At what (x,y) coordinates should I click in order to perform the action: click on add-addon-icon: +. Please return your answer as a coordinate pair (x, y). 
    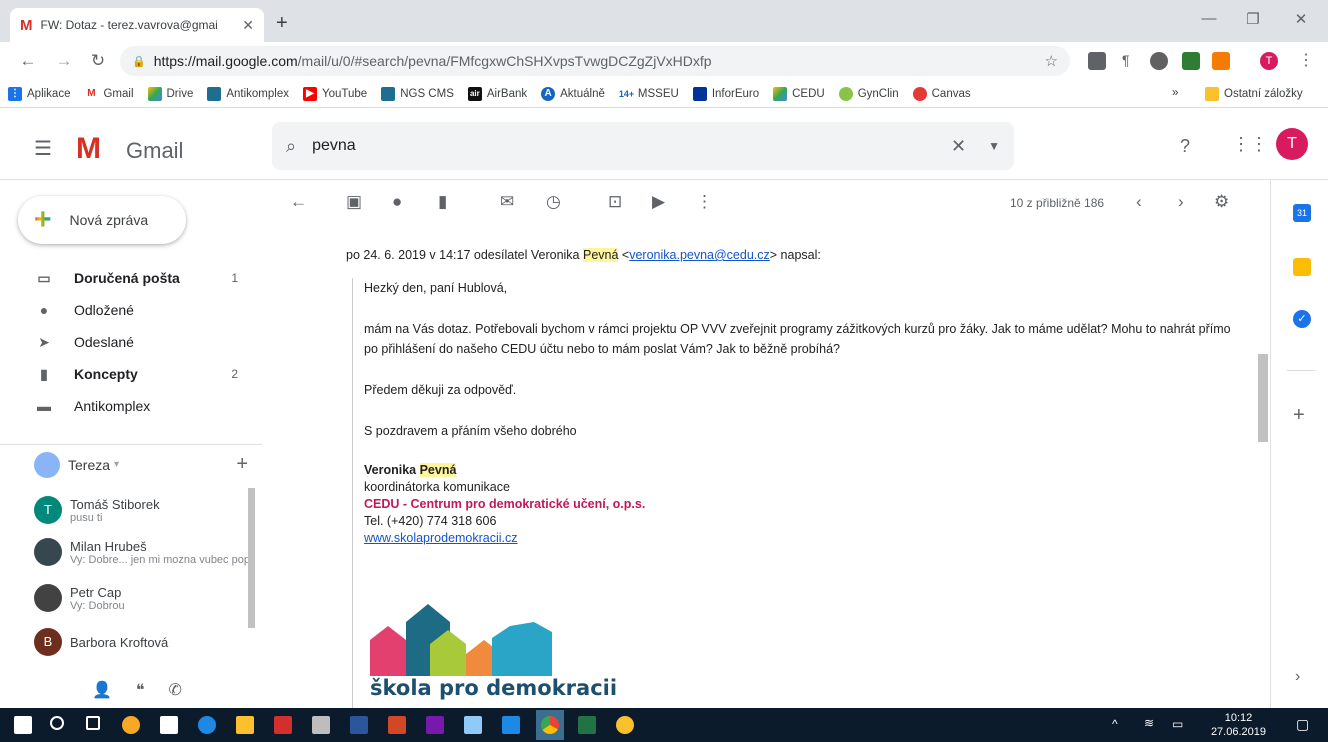
    Looking at the image, I should click on (1299, 415).